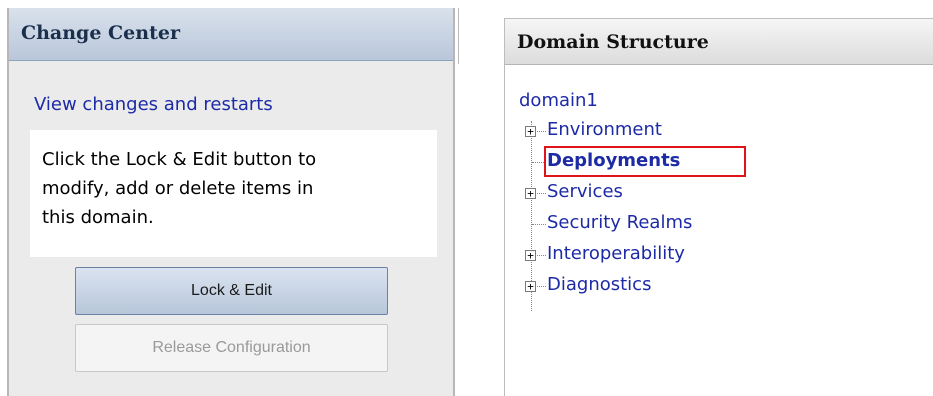 The height and width of the screenshot is (396, 933). What do you see at coordinates (178, 188) in the screenshot?
I see `description-line: modify, add or delete items in` at bounding box center [178, 188].